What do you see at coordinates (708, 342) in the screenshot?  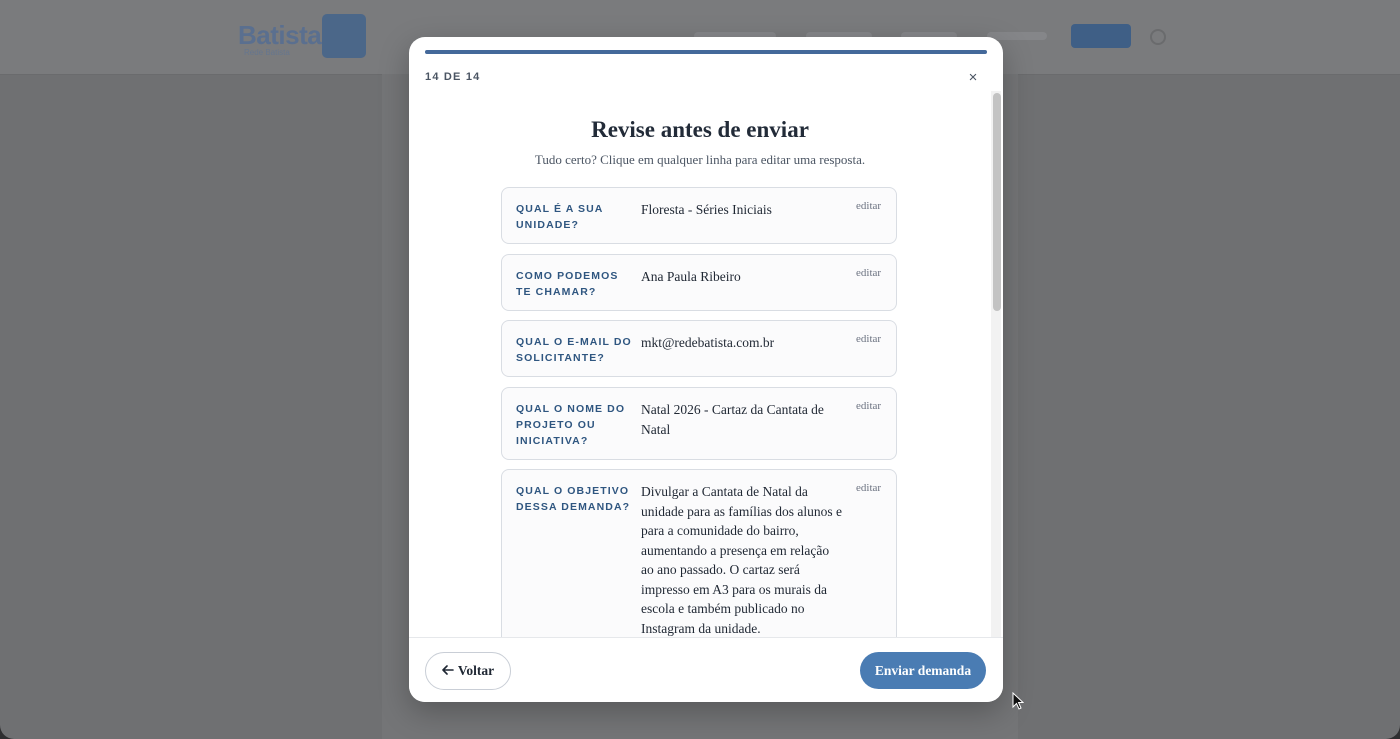 I see `review-row-answer: mkt@redebatista.com.br` at bounding box center [708, 342].